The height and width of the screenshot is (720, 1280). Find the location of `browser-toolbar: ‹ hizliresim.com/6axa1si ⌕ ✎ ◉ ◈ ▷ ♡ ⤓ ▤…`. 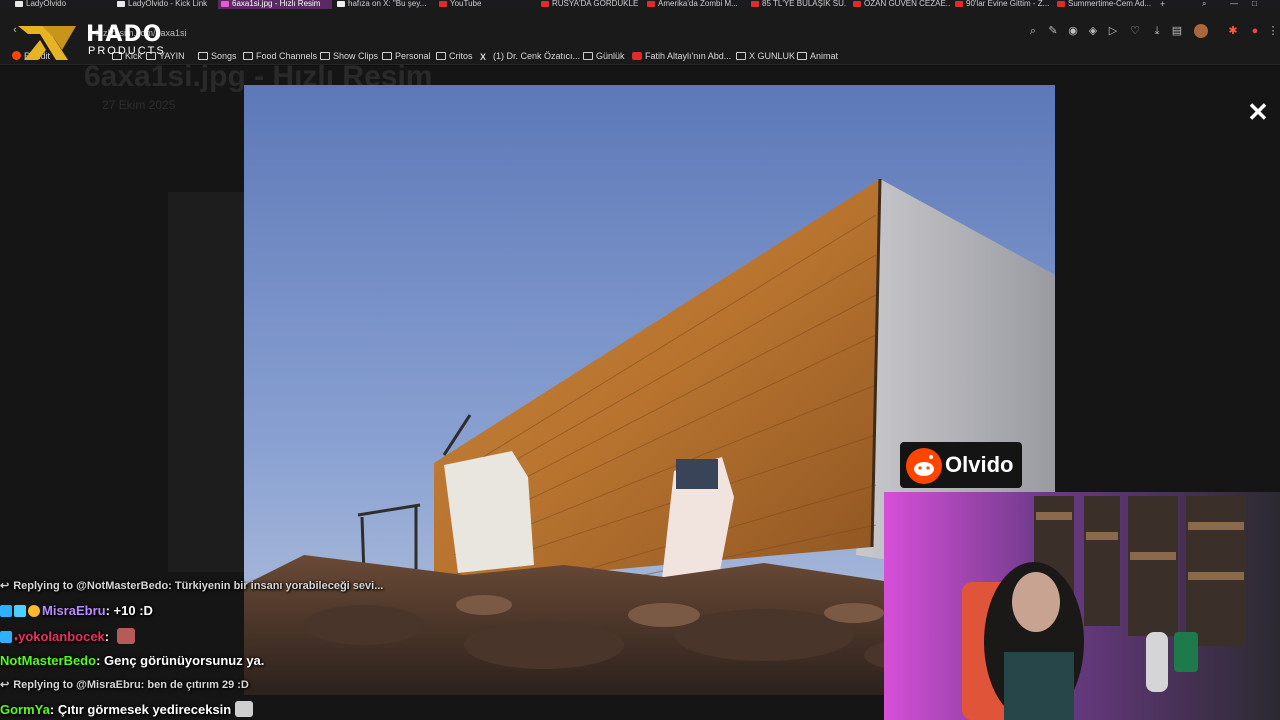

browser-toolbar: ‹ hizliresim.com/6axa1si ⌕ ✎ ◉ ◈ ▷ ♡ ⤓ ▤… is located at coordinates (640, 28).